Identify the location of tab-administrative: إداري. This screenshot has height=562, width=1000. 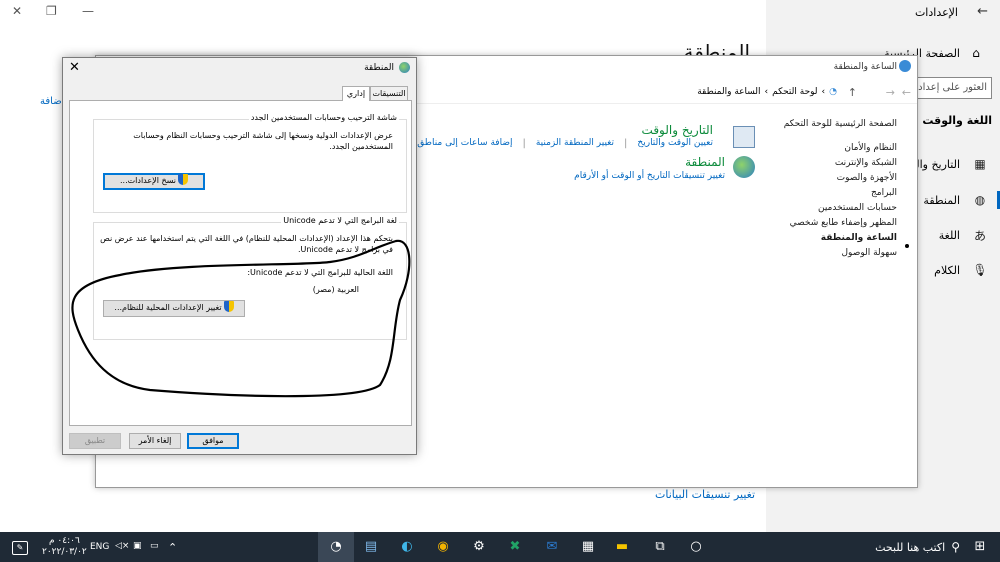
(356, 93).